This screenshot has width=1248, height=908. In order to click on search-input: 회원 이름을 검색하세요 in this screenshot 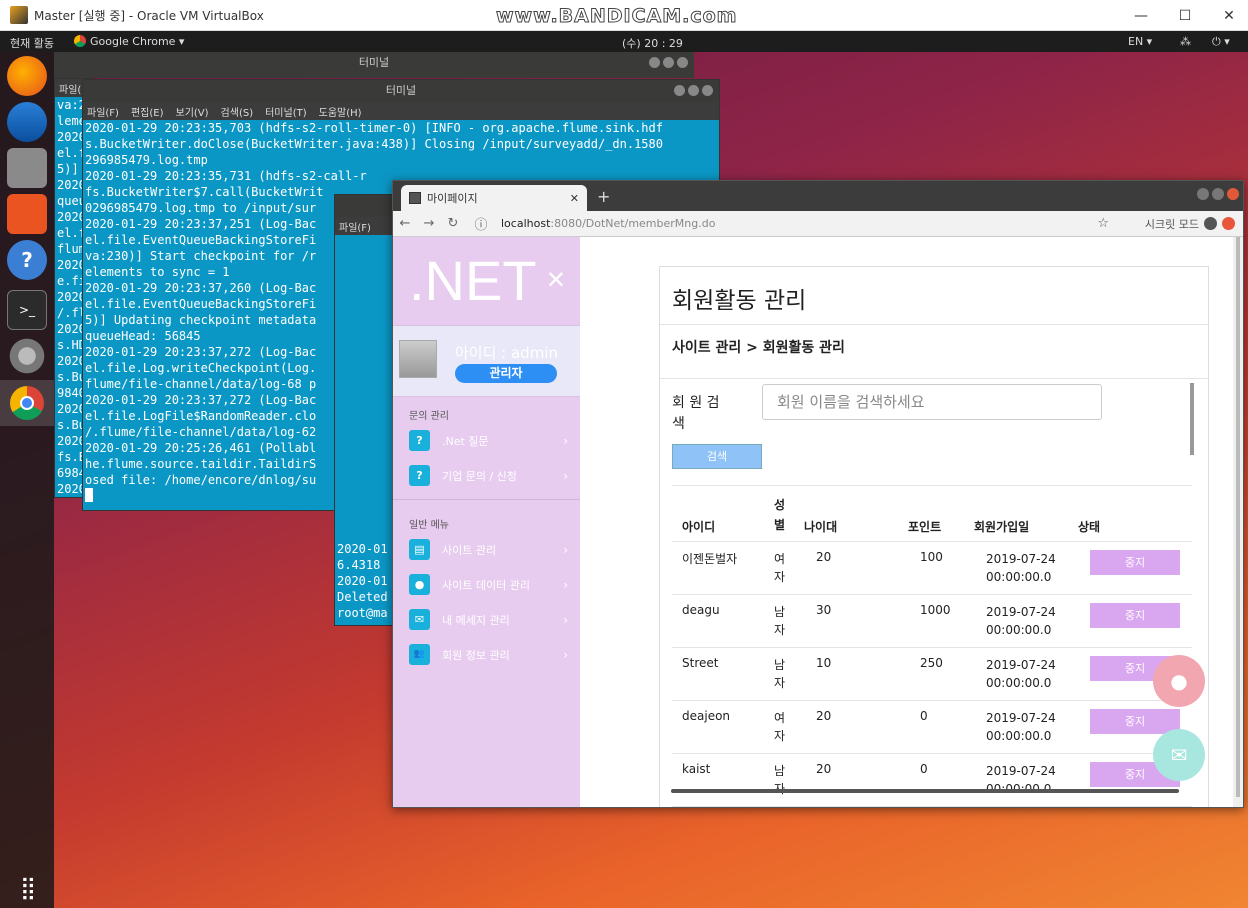, I will do `click(932, 402)`.